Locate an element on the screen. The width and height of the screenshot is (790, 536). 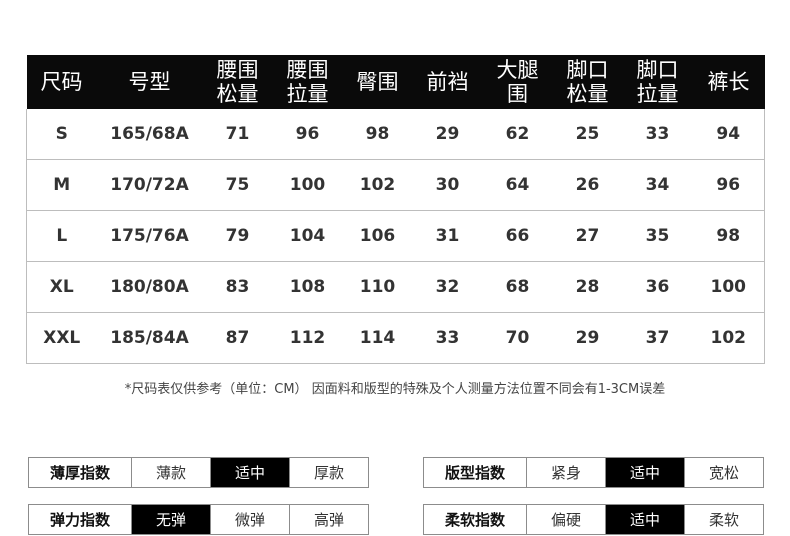
table-cell: 31 is located at coordinates (447, 236).